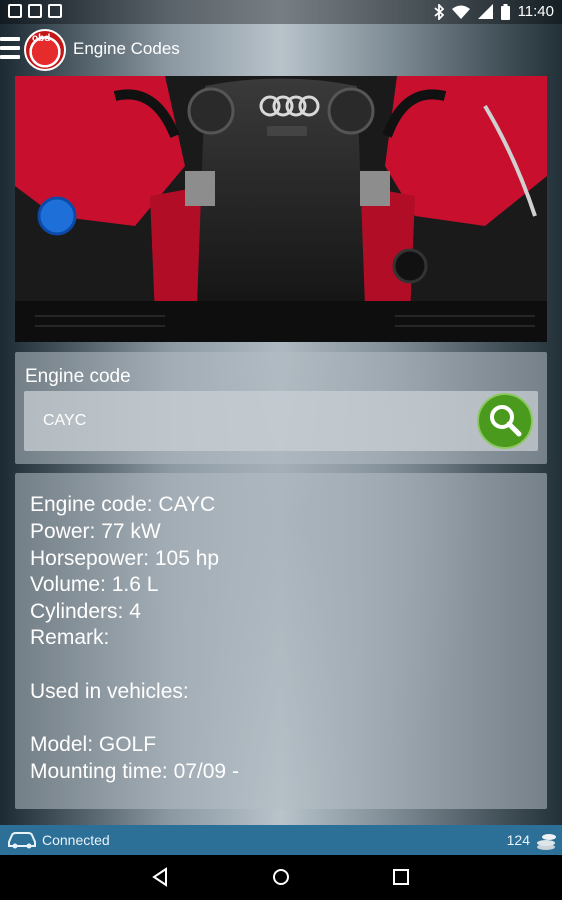 This screenshot has width=562, height=900. I want to click on recents-icon, so click(401, 877).